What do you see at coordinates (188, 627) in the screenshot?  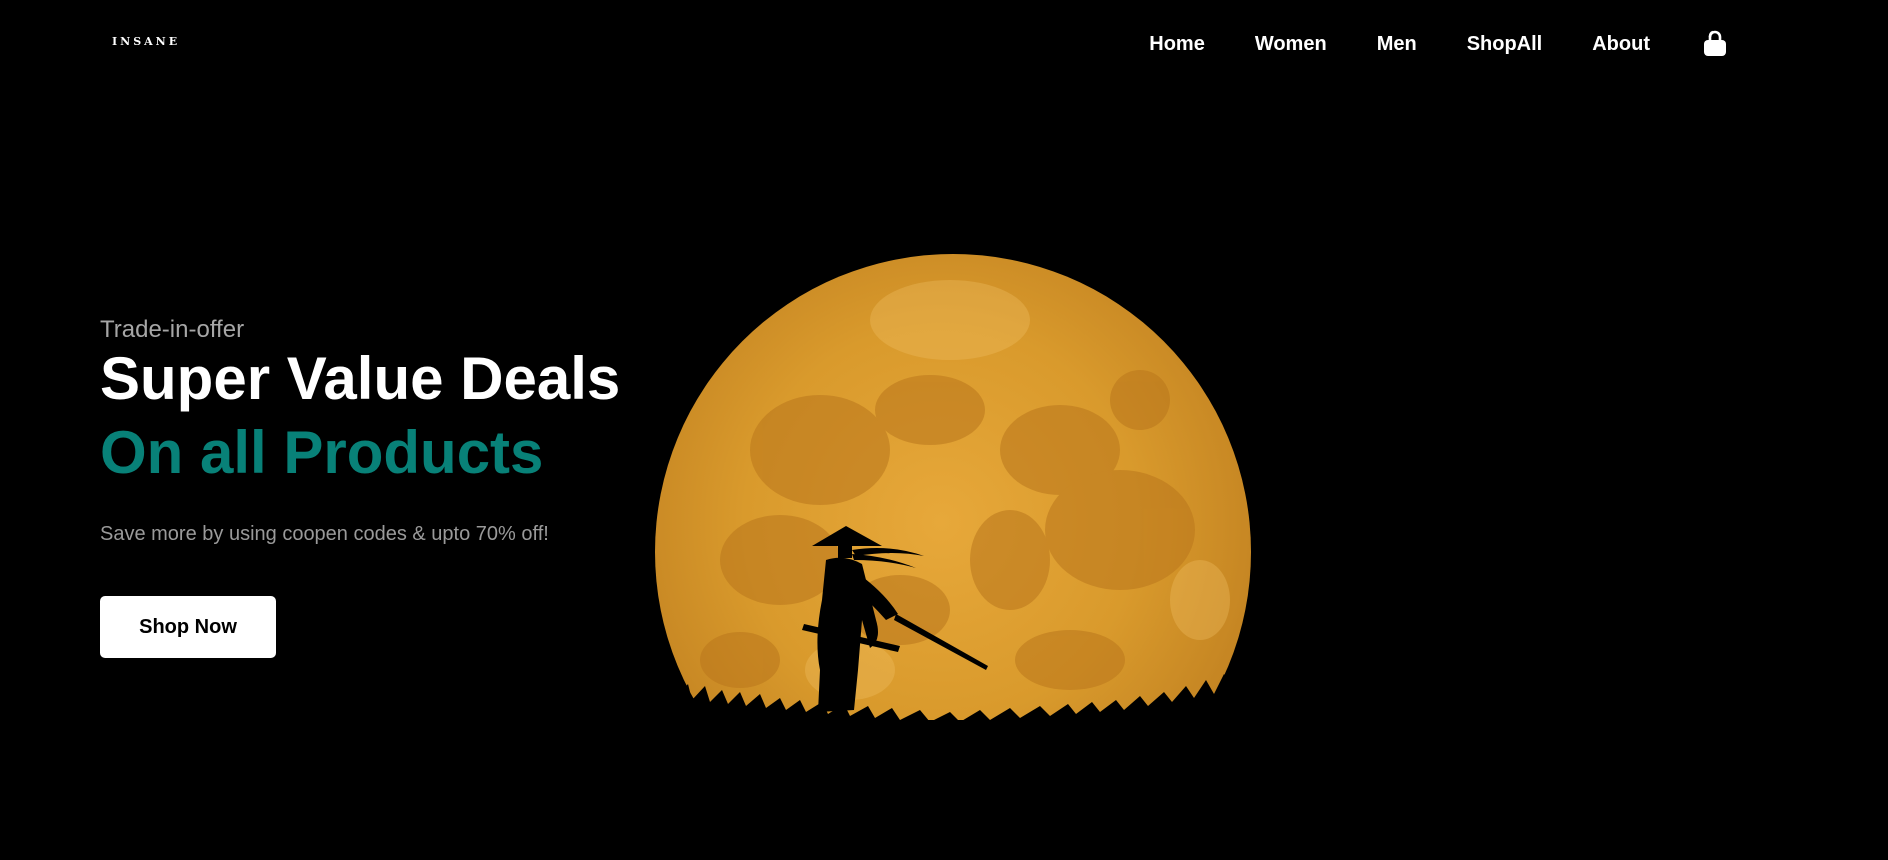 I see `shop-now-button: Shop Now` at bounding box center [188, 627].